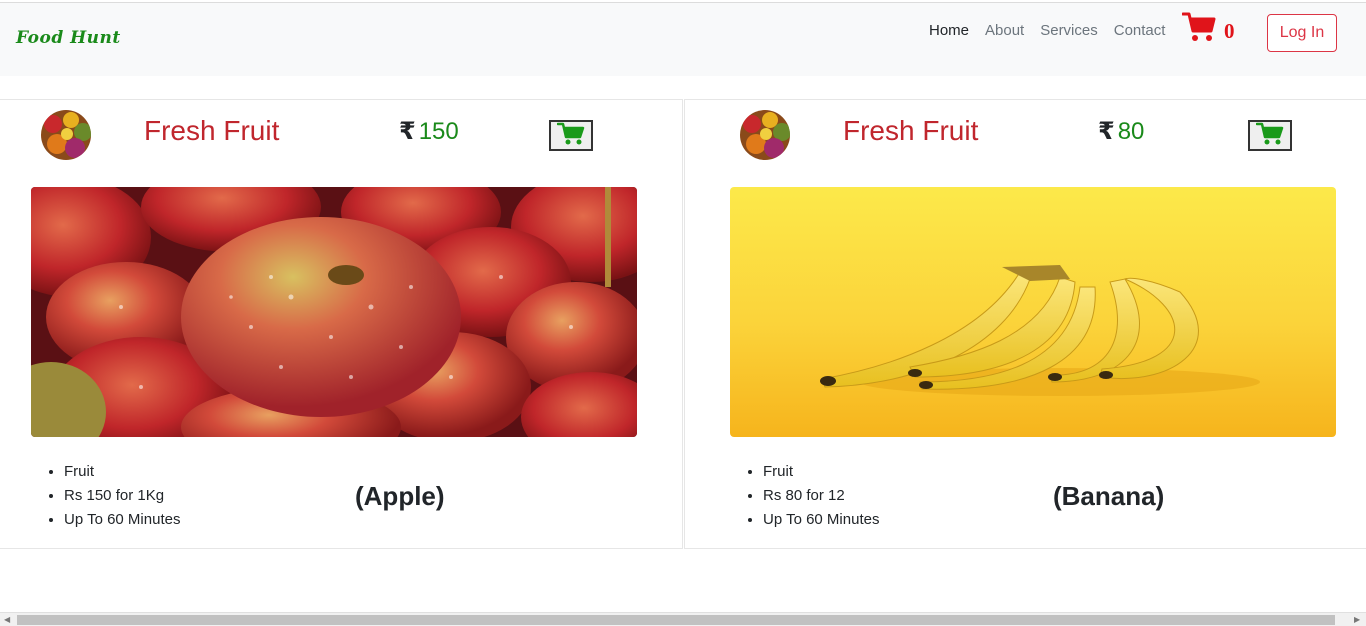 The height and width of the screenshot is (626, 1366). What do you see at coordinates (7, 619) in the screenshot?
I see `scroll-left-icon: ◀` at bounding box center [7, 619].